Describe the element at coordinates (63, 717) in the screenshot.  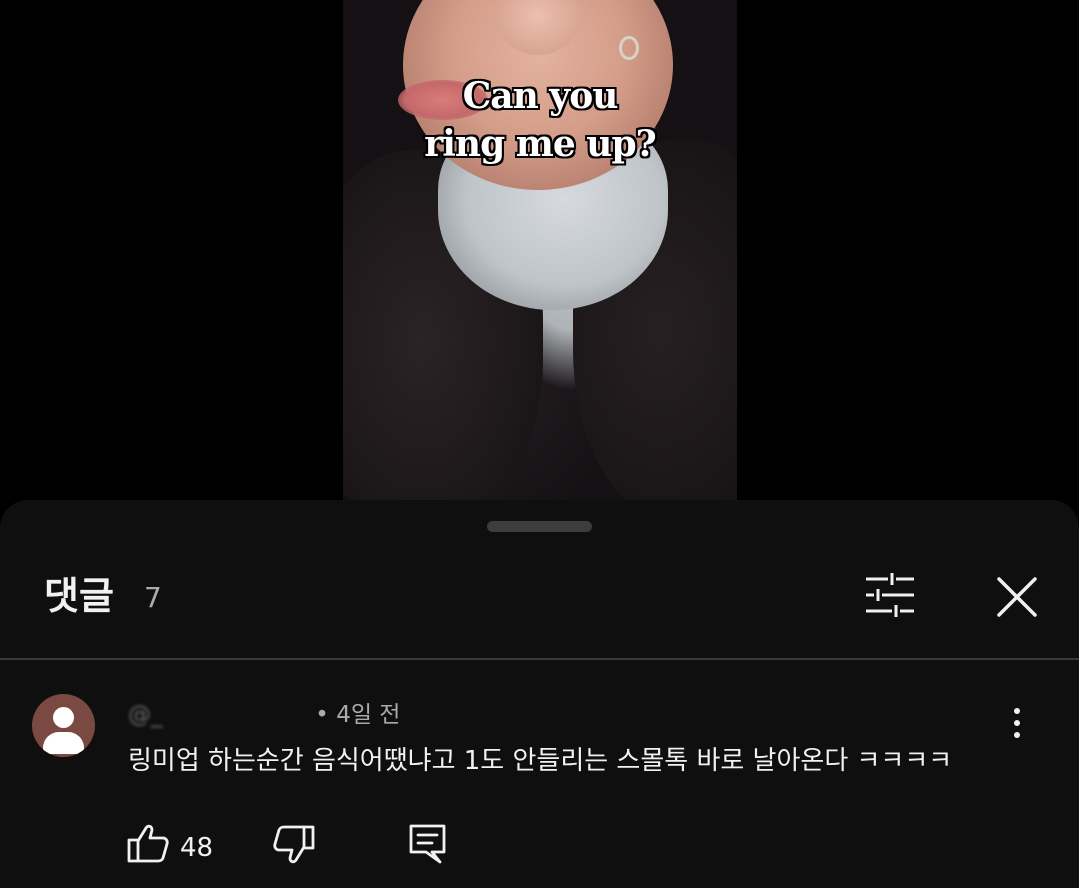
I see `avatar-person-icon-head` at that location.